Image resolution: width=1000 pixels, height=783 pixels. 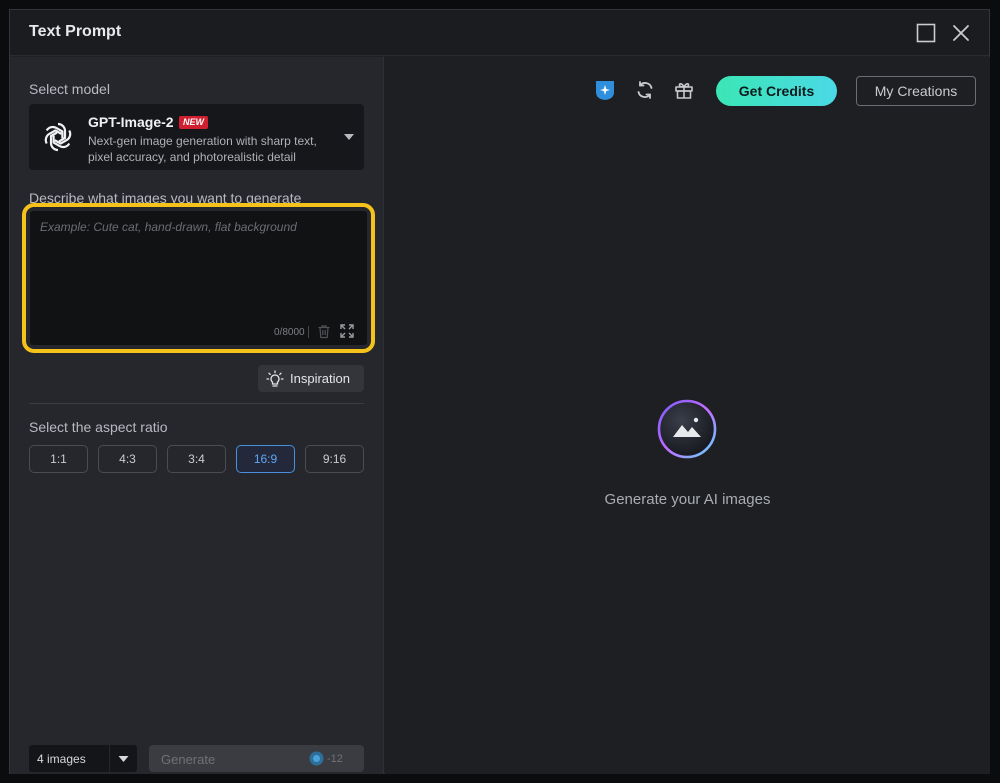 What do you see at coordinates (109, 758) in the screenshot?
I see `select-divider` at bounding box center [109, 758].